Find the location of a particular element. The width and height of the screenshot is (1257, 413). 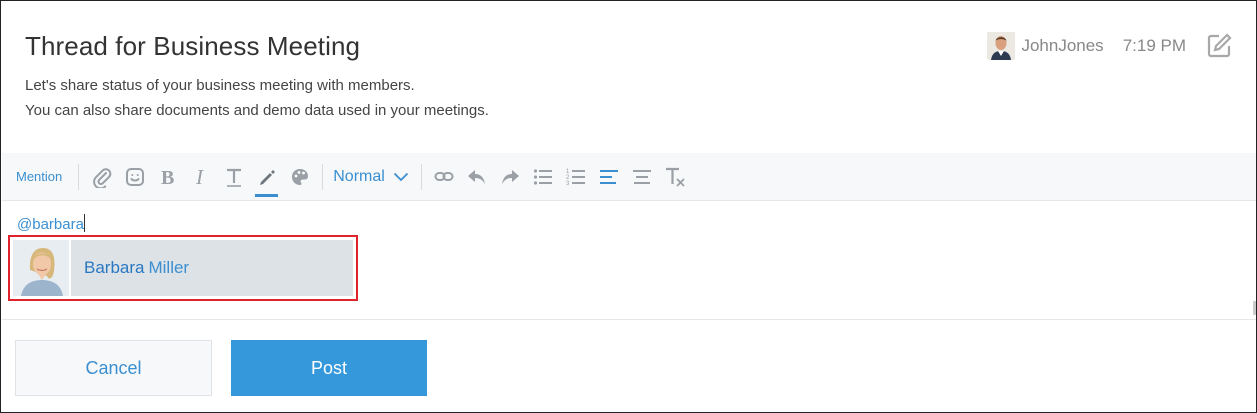

svg-text: 3 is located at coordinates (568, 183).